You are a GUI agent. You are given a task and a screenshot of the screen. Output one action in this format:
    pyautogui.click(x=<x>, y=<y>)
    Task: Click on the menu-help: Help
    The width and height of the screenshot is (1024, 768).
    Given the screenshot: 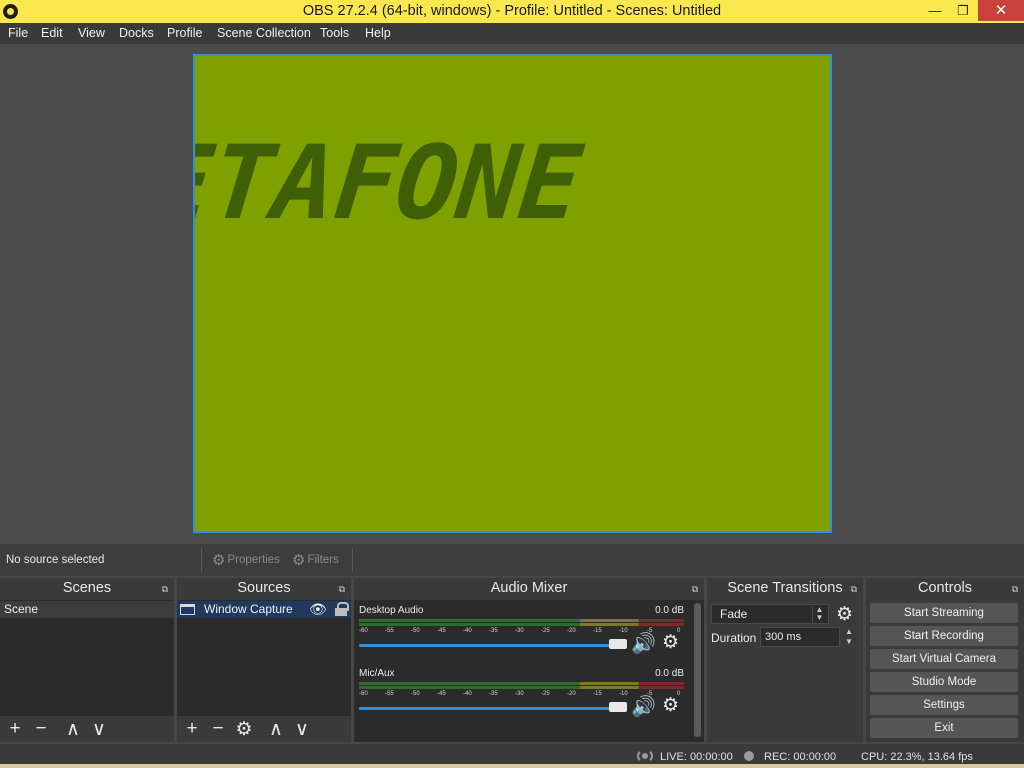 What is the action you would take?
    pyautogui.click(x=378, y=33)
    